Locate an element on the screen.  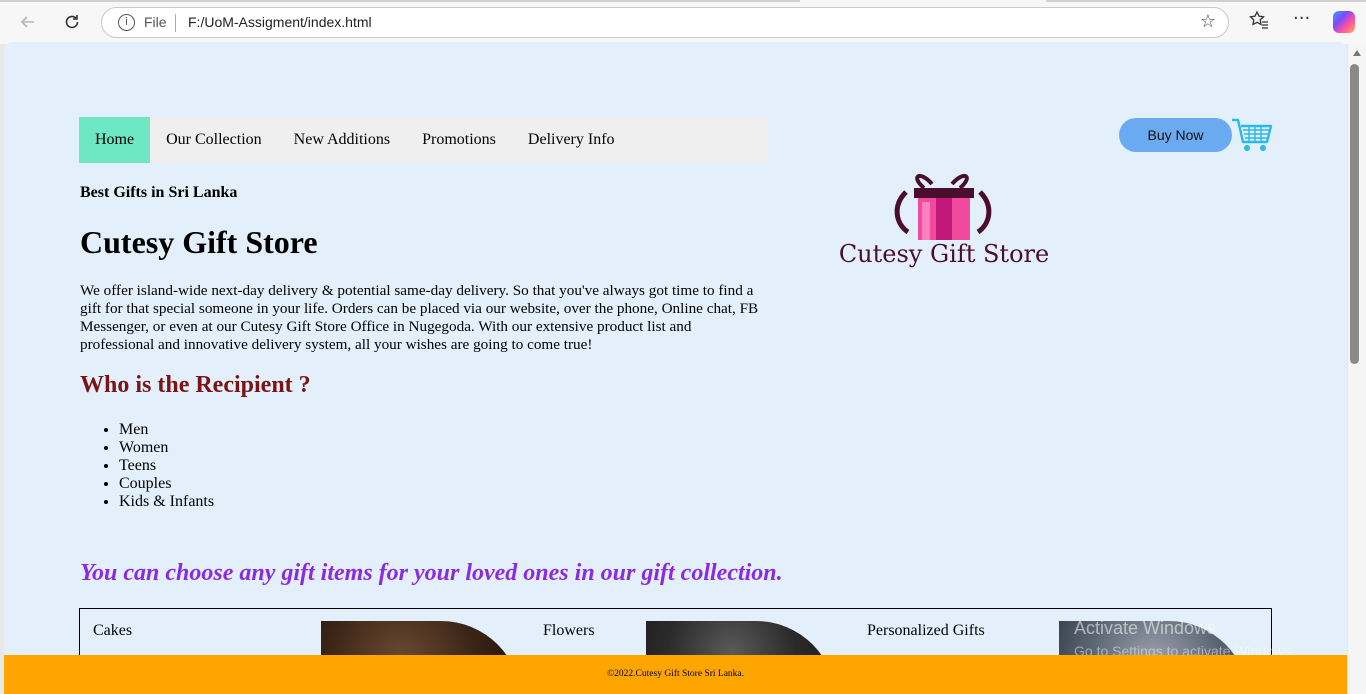
nav-item-new-additions: New Additions is located at coordinates (342, 140).